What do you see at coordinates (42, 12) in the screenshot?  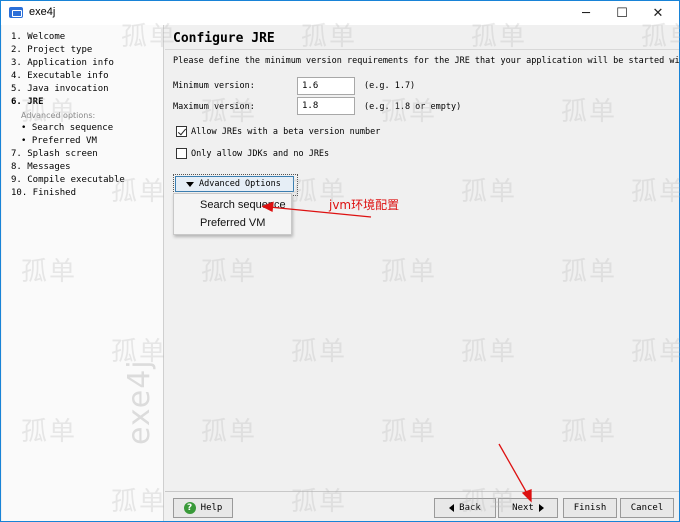 I see `window-title: exe4j` at bounding box center [42, 12].